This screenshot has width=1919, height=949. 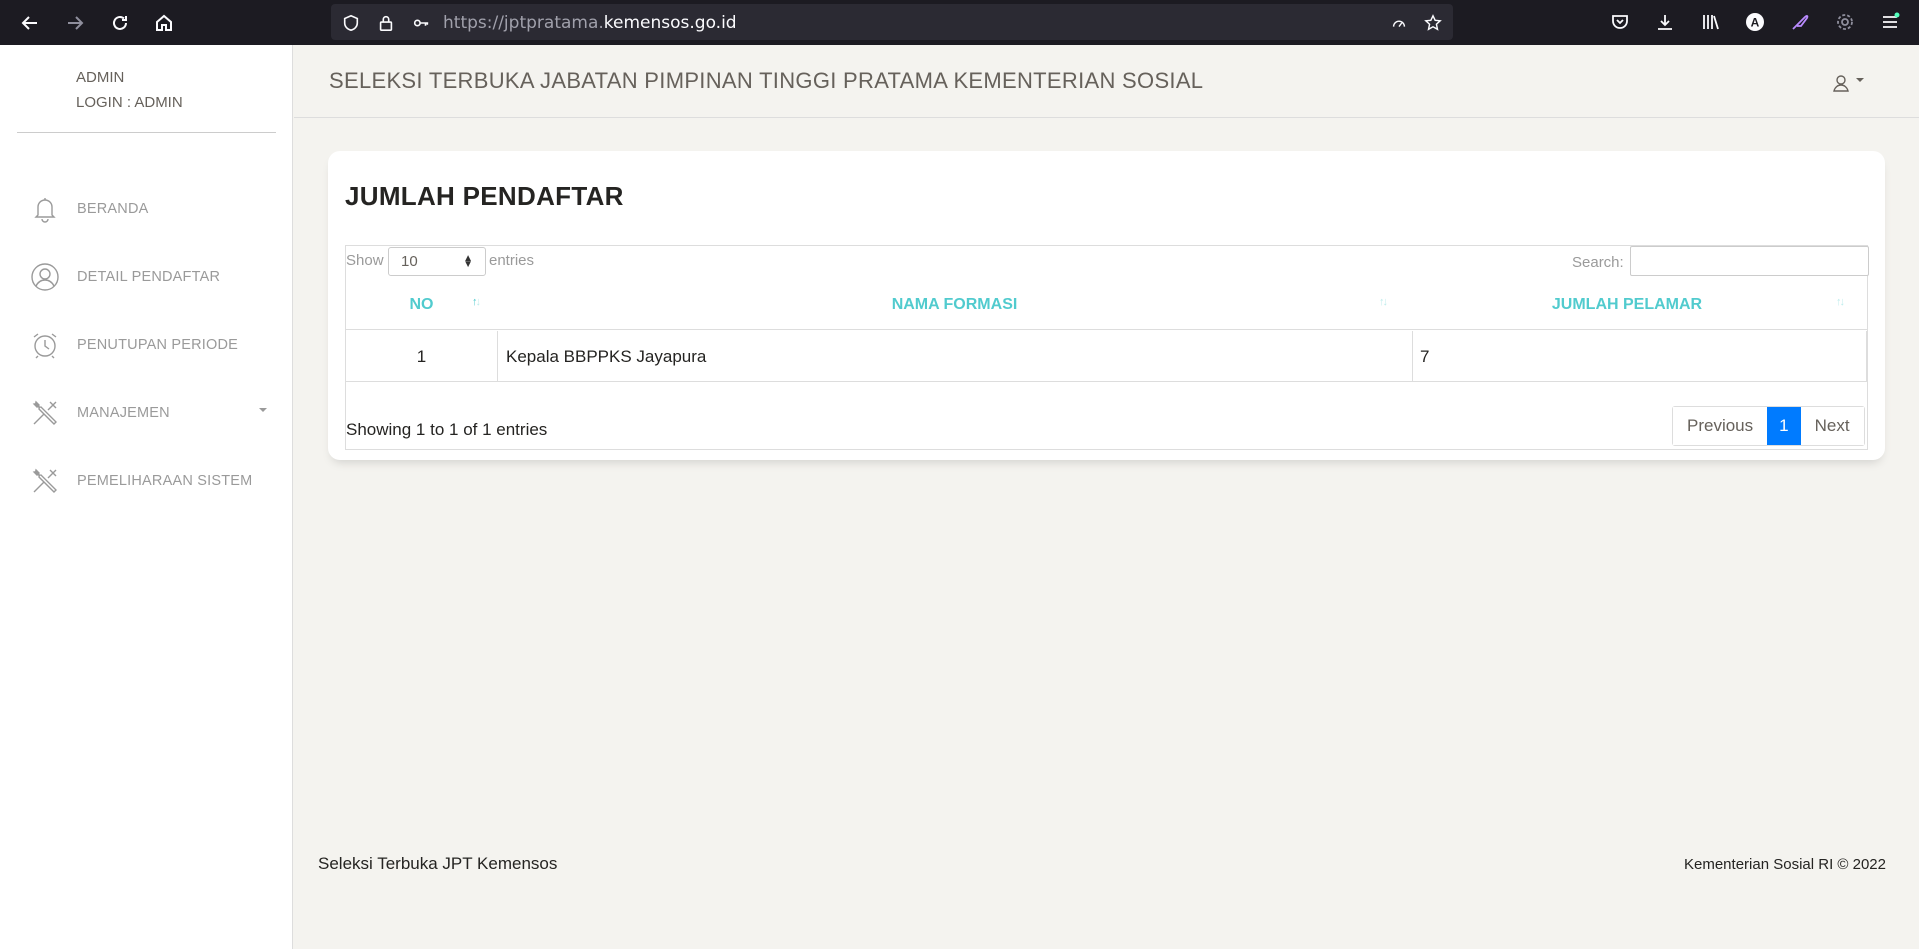 What do you see at coordinates (146, 132) in the screenshot?
I see `sidebar-divider` at bounding box center [146, 132].